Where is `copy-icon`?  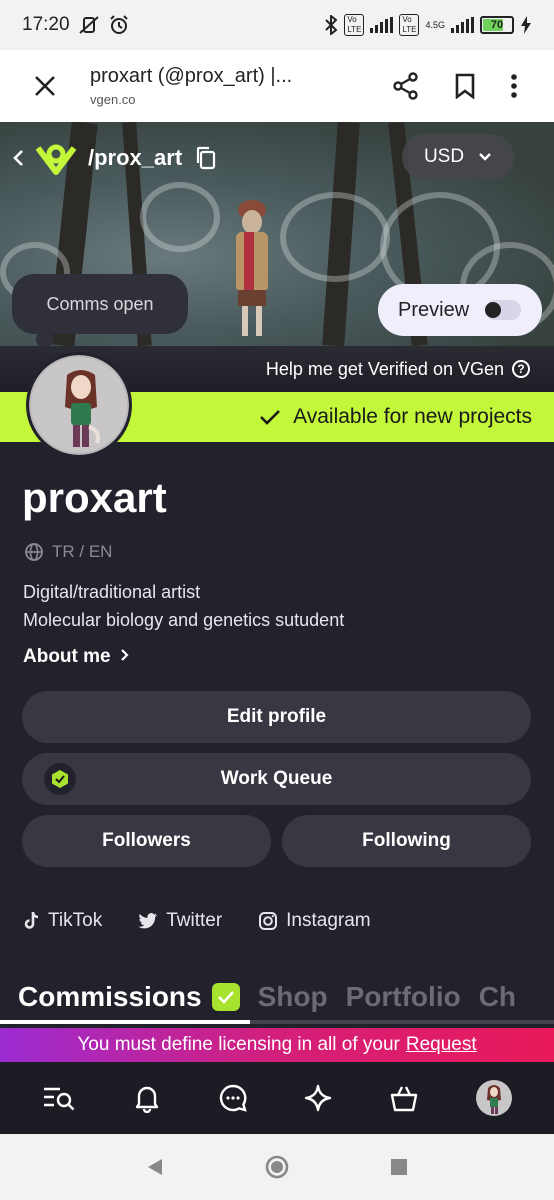 copy-icon is located at coordinates (205, 158).